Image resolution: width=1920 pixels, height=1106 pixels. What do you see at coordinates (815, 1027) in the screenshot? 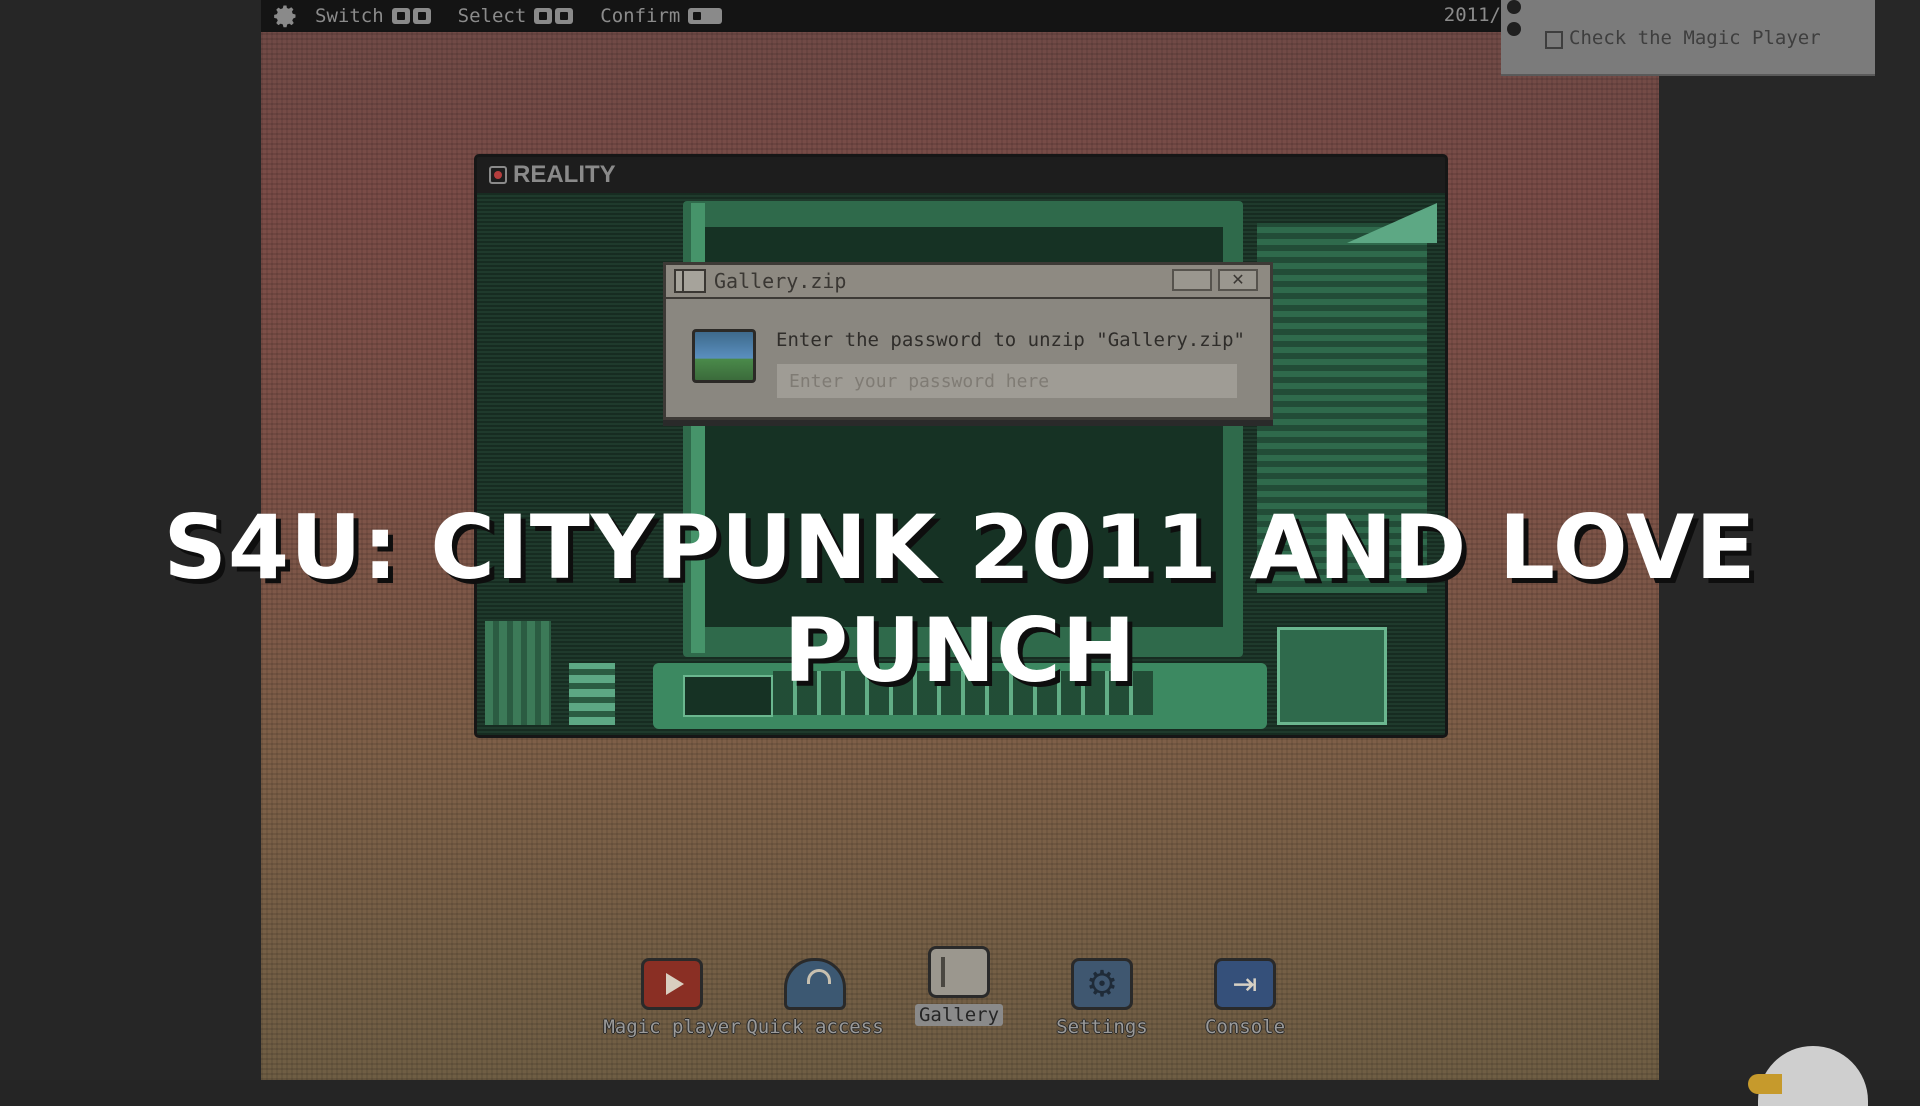
I see `dock-label-quick-access: Quick access` at bounding box center [815, 1027].